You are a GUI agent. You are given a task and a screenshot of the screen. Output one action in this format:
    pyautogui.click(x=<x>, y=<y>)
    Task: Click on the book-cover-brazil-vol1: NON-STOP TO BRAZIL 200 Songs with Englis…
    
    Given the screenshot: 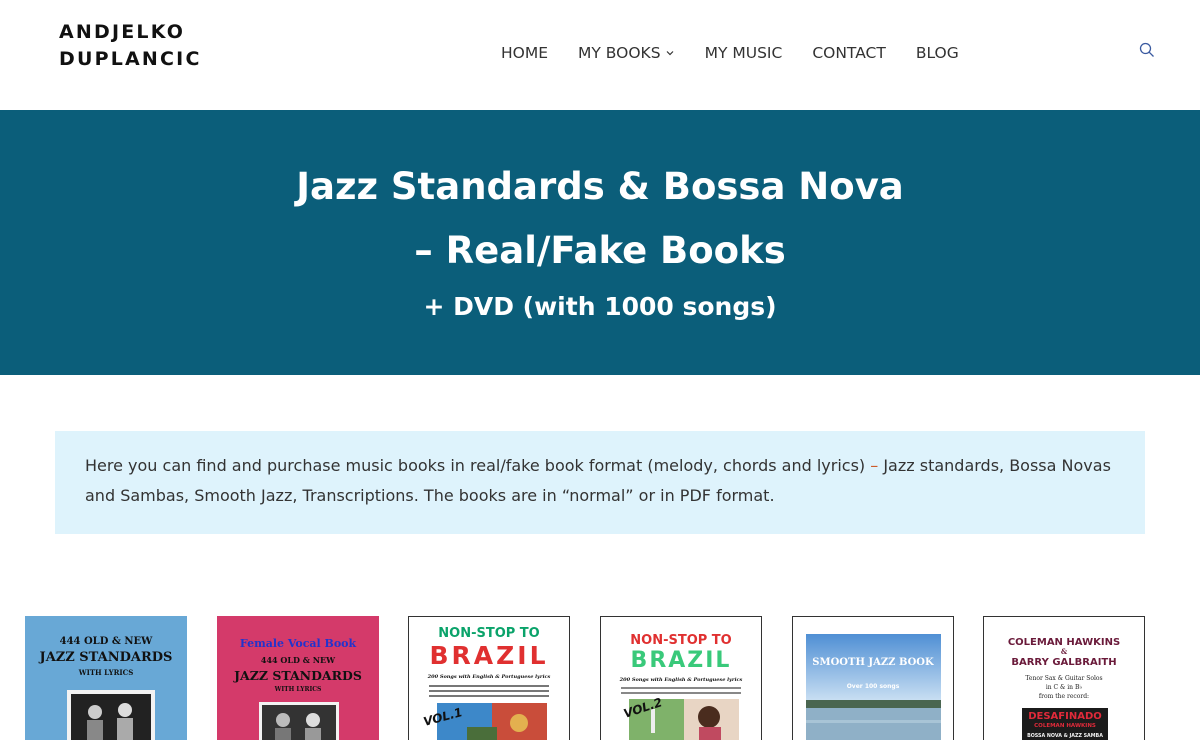 What is the action you would take?
    pyautogui.click(x=489, y=678)
    